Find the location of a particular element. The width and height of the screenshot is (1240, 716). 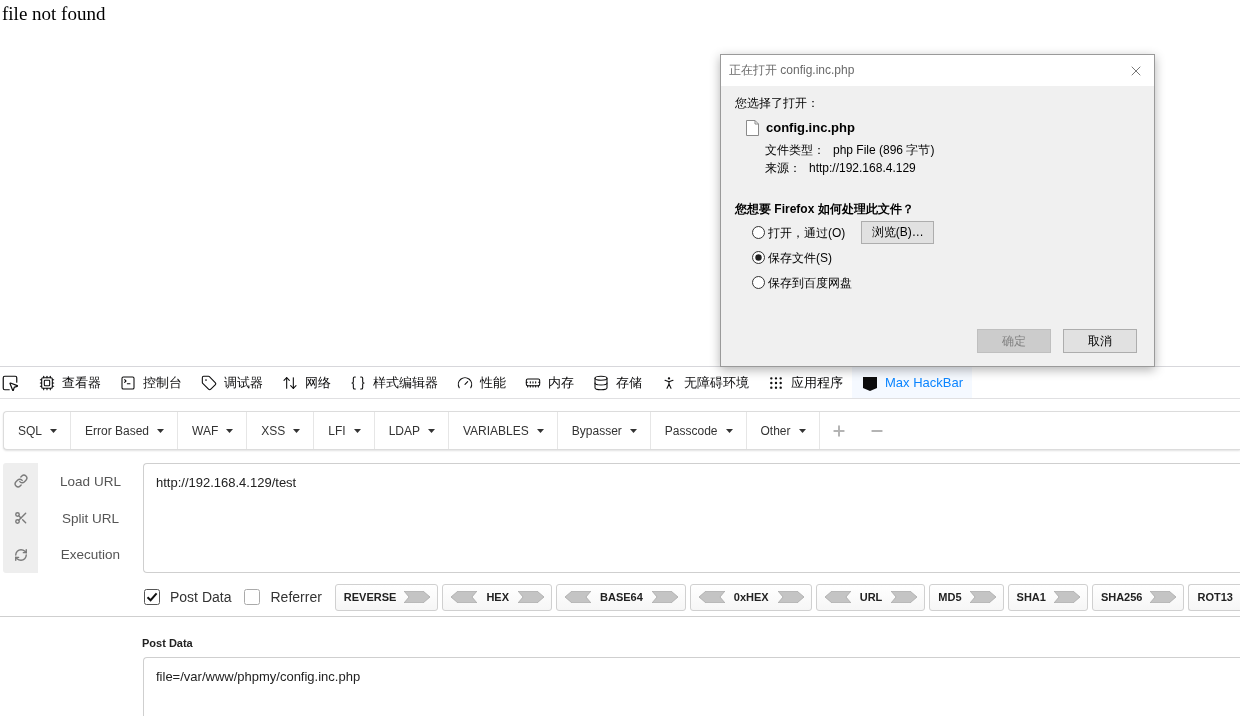

devtools-tab: 存储 is located at coordinates (617, 382).